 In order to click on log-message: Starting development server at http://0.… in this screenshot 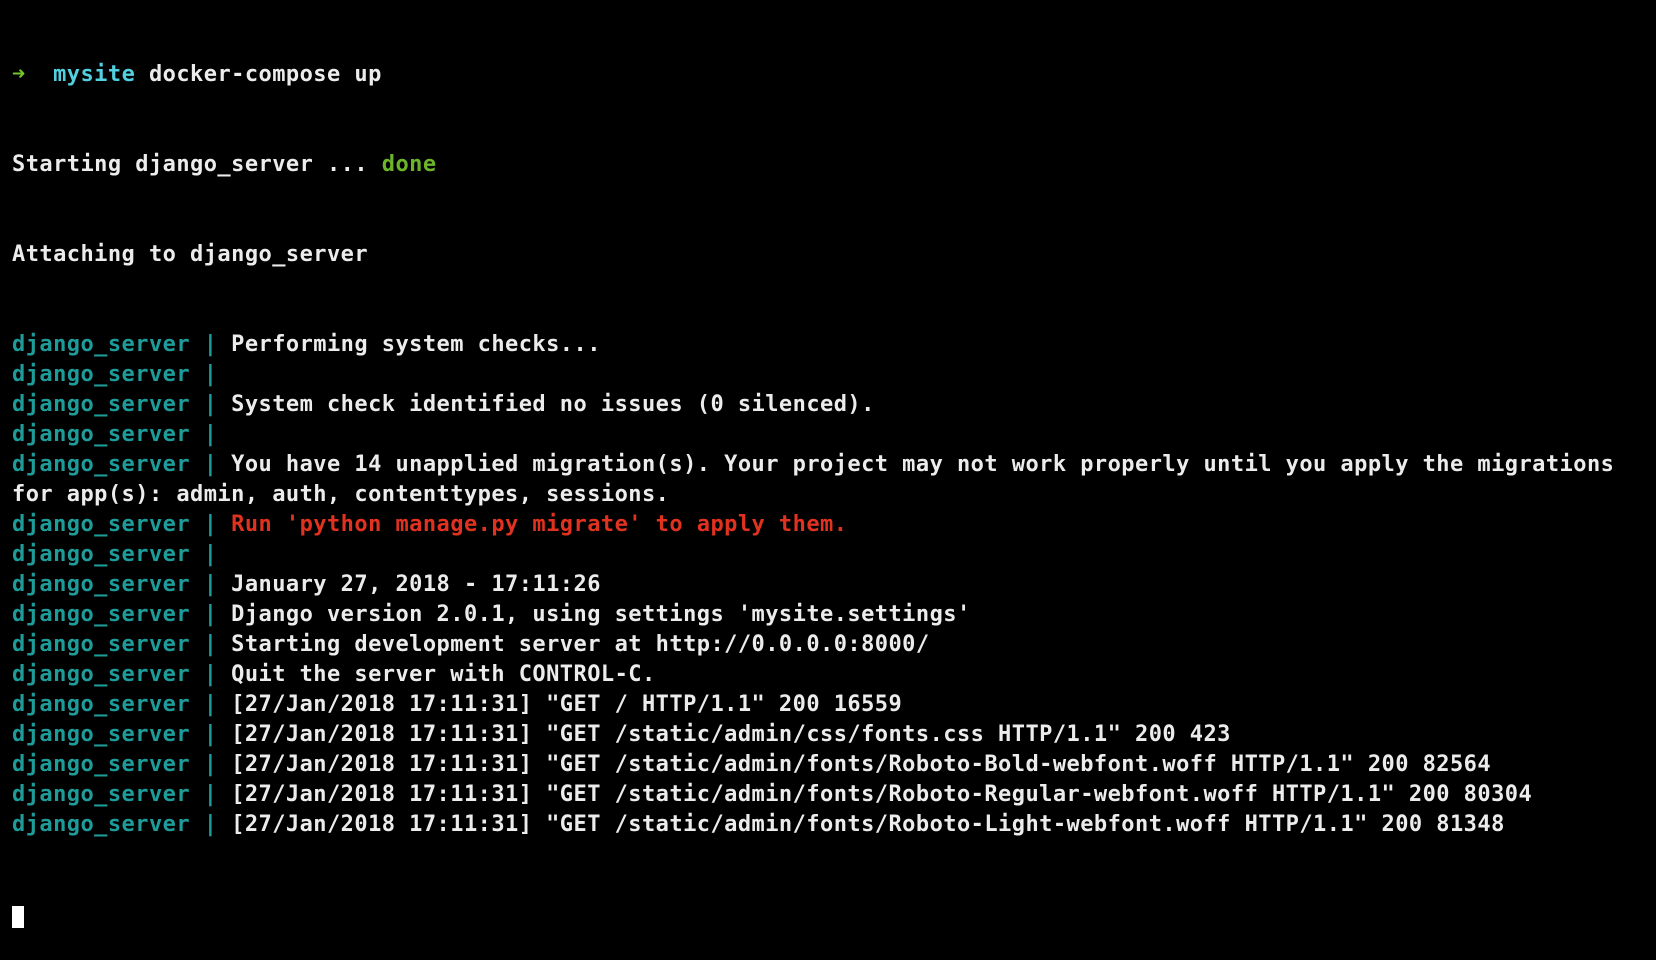, I will do `click(580, 644)`.